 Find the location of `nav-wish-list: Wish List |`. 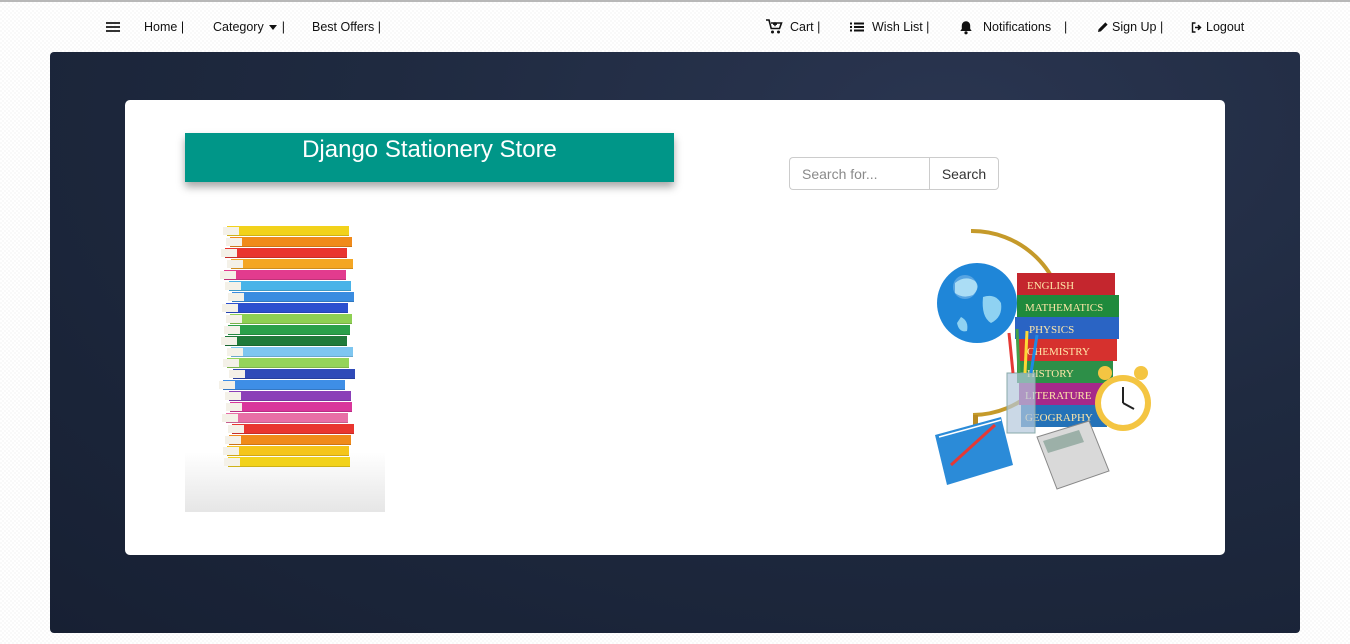

nav-wish-list: Wish List | is located at coordinates (889, 27).